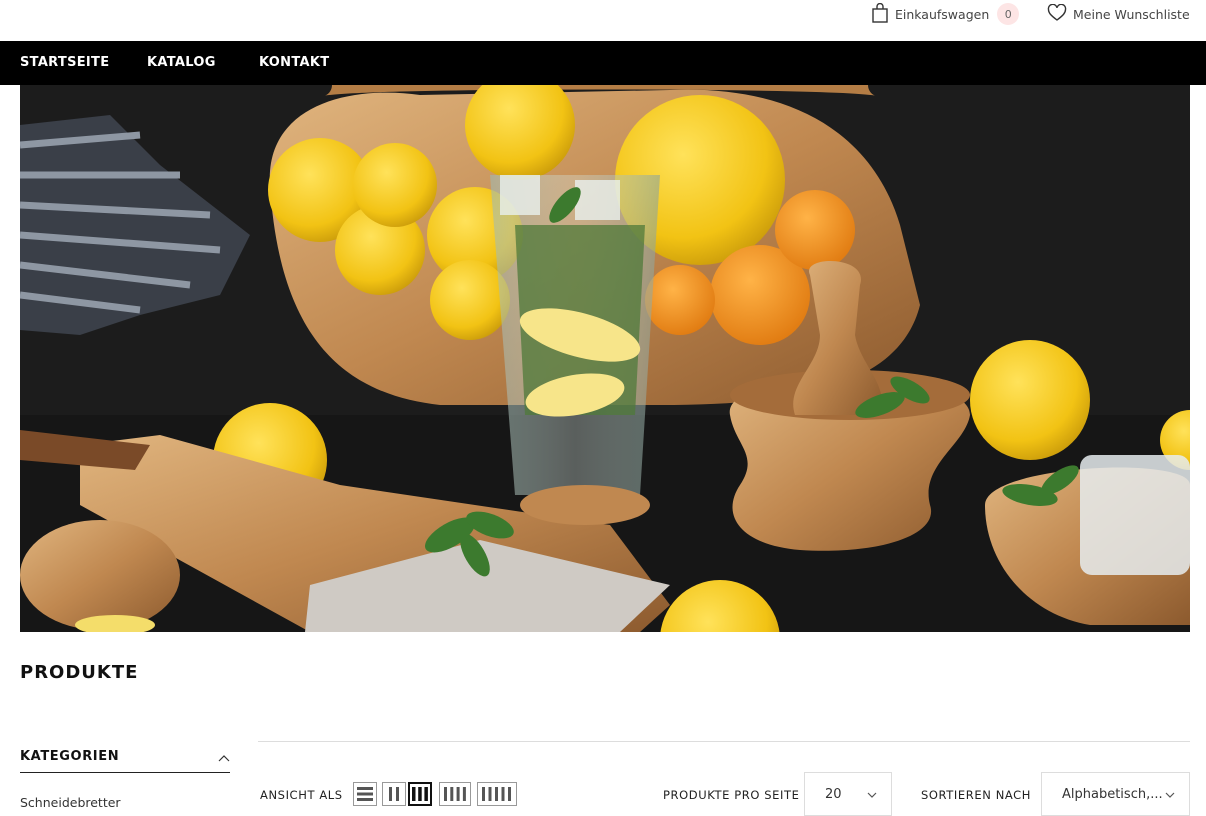 This screenshot has width=1206, height=816. What do you see at coordinates (125, 756) in the screenshot?
I see `categories-toggle: KATEGORIEN` at bounding box center [125, 756].